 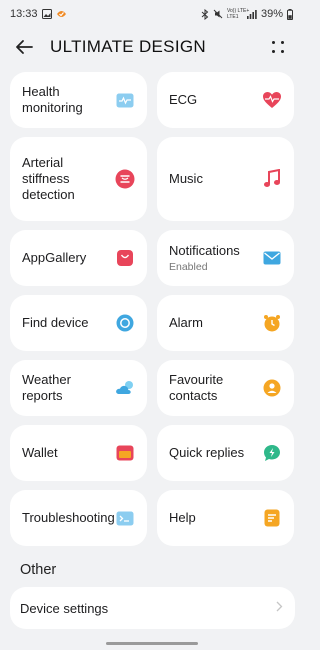 What do you see at coordinates (218, 14) in the screenshot?
I see `mute-icon` at bounding box center [218, 14].